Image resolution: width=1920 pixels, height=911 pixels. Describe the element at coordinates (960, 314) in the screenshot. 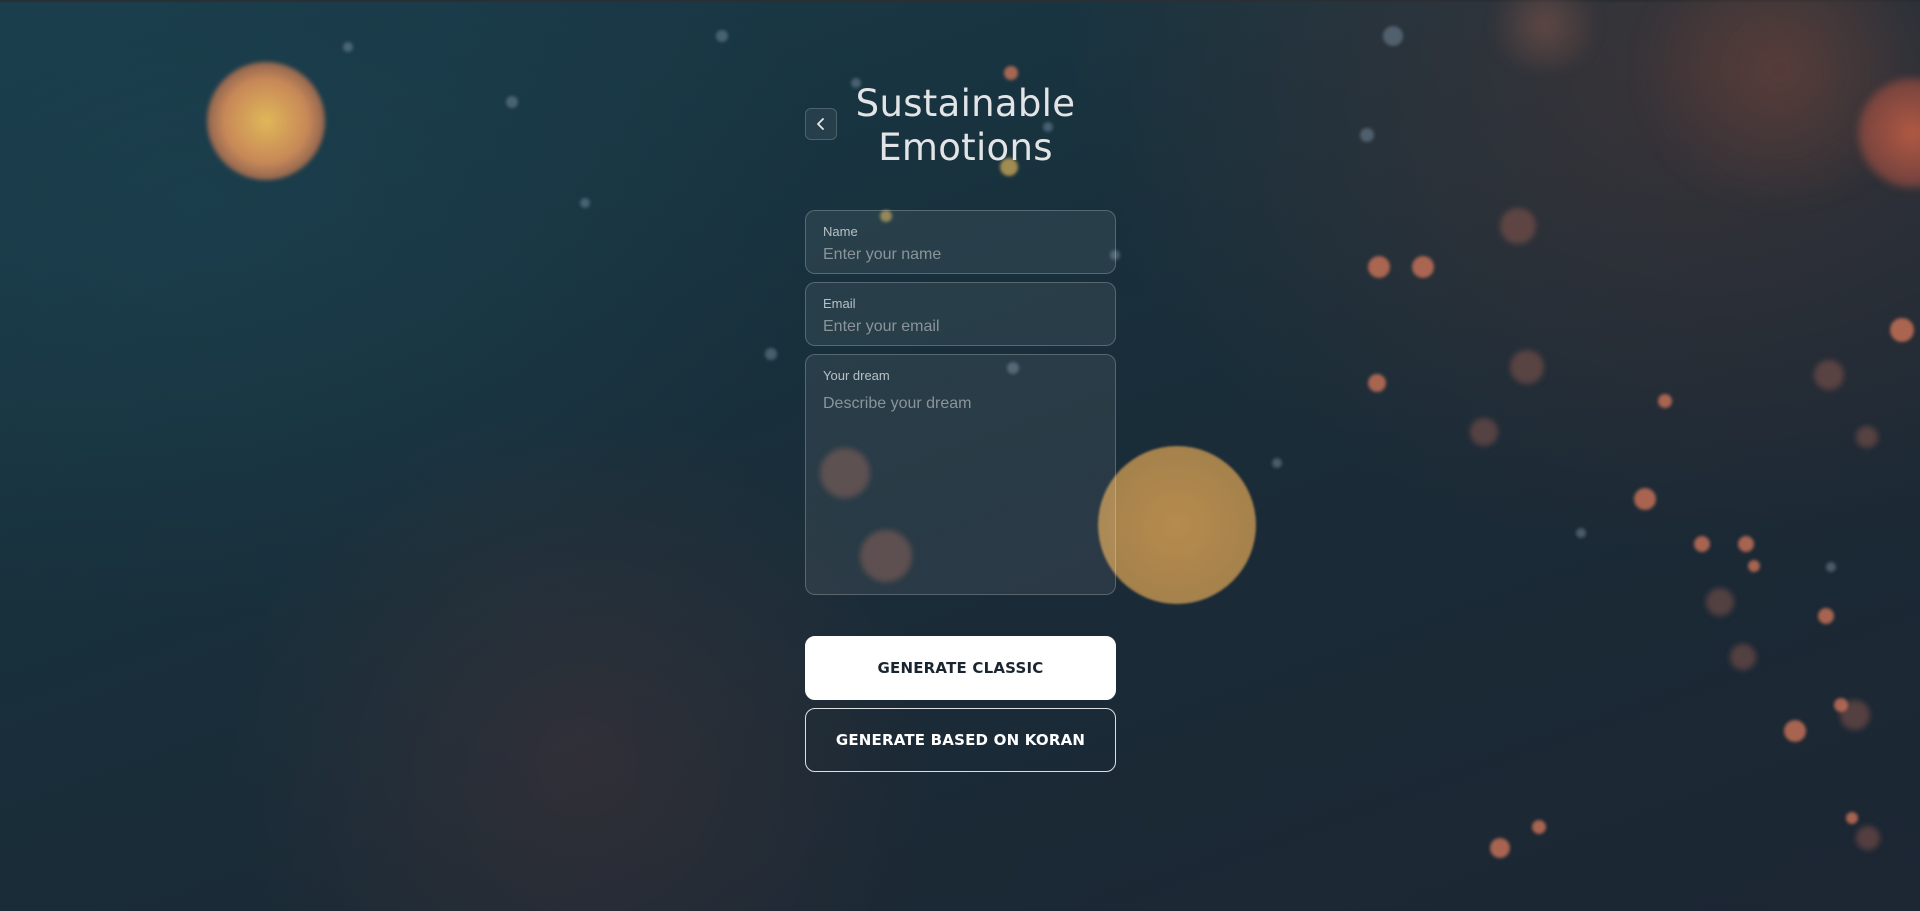

I see `email-field: Email` at that location.